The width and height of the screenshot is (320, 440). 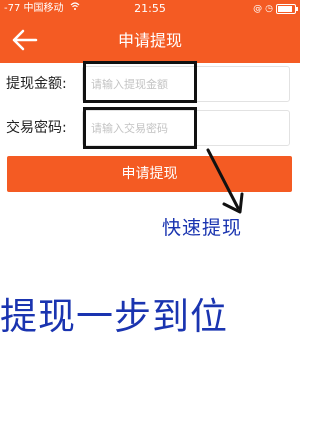 What do you see at coordinates (225, 181) in the screenshot?
I see `annotation-arrow-icon` at bounding box center [225, 181].